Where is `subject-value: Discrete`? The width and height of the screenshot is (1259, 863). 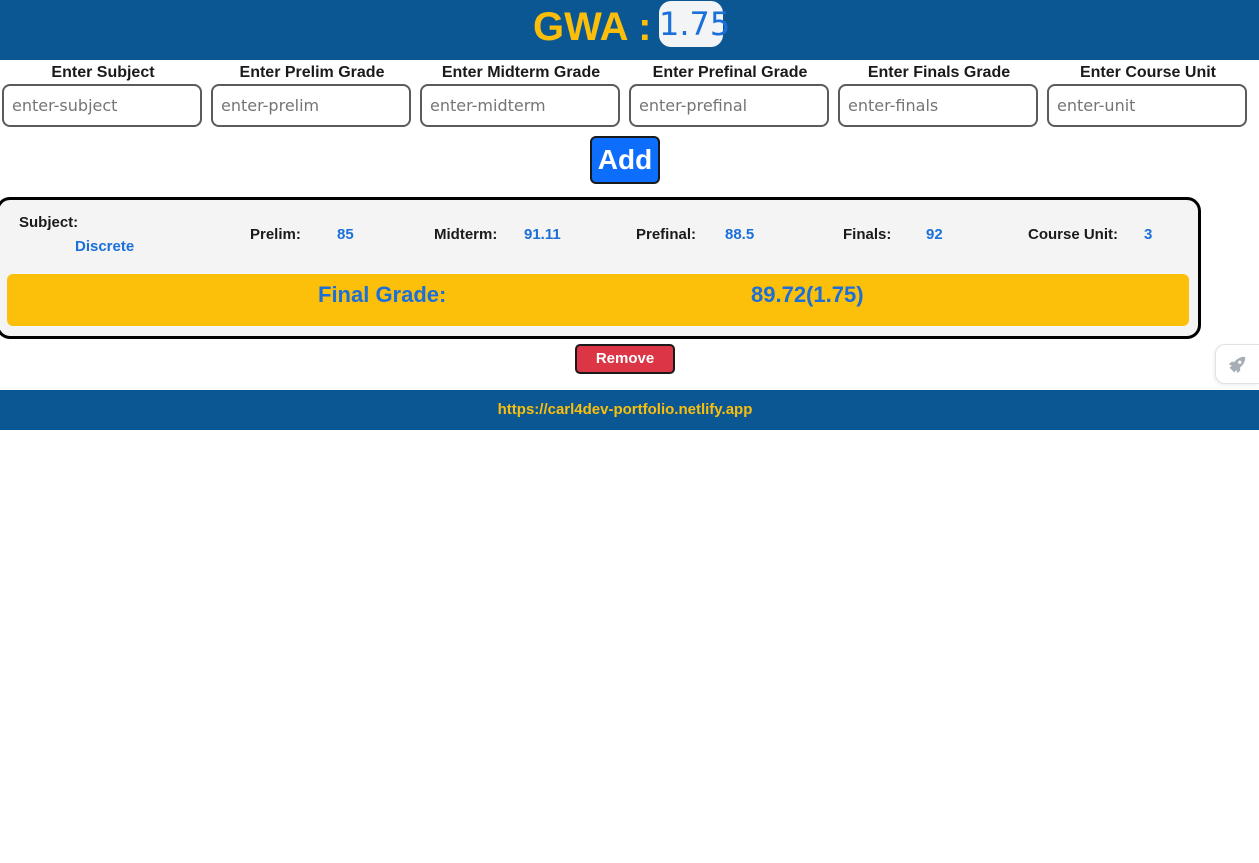 subject-value: Discrete is located at coordinates (105, 246).